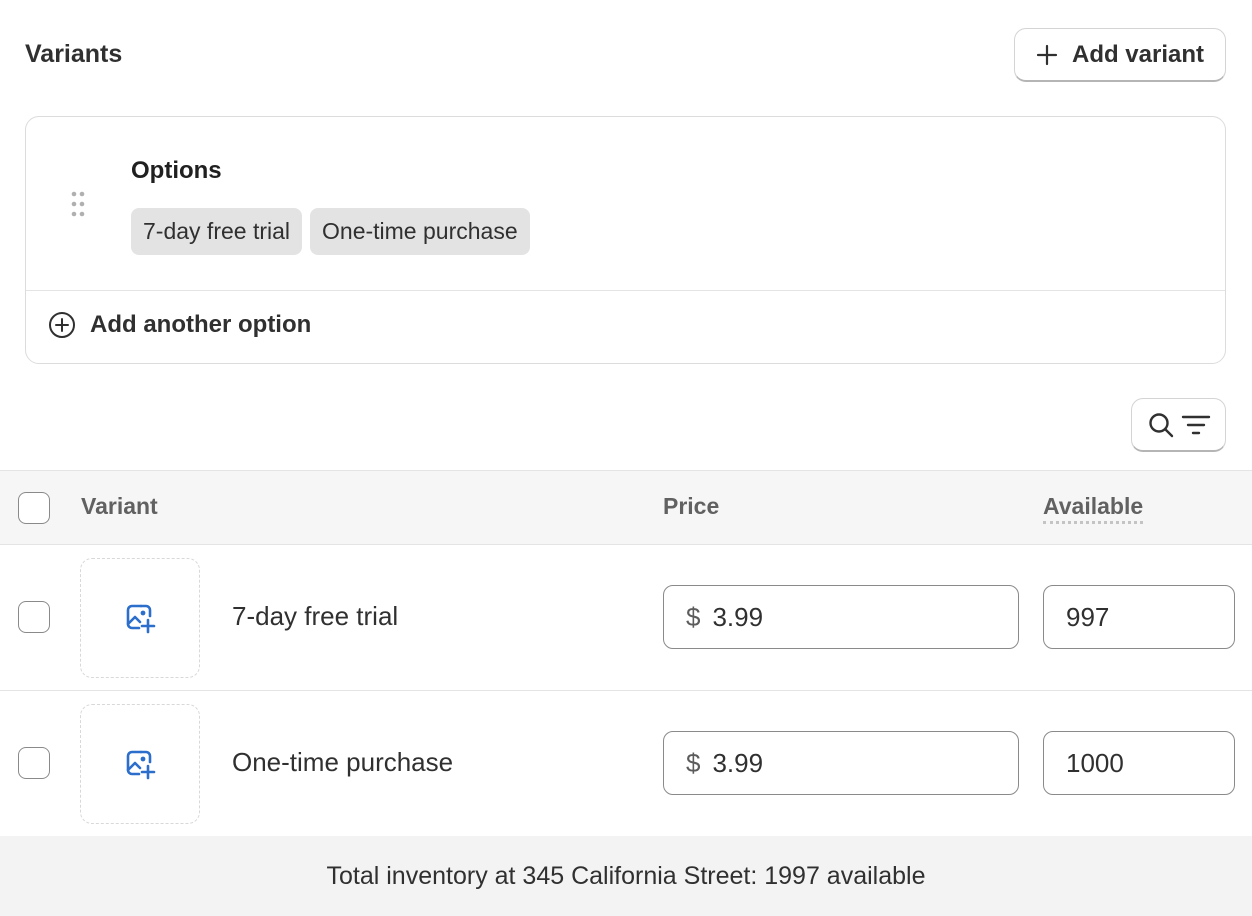 The height and width of the screenshot is (916, 1252). I want to click on select-all-checkbox, so click(34, 508).